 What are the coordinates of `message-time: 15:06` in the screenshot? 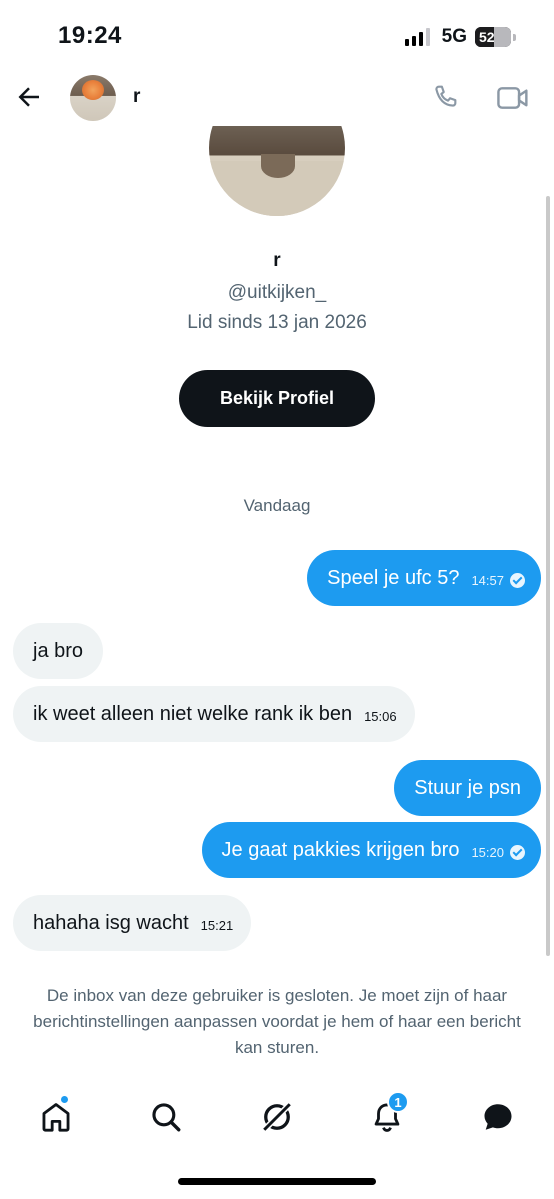 It's located at (380, 716).